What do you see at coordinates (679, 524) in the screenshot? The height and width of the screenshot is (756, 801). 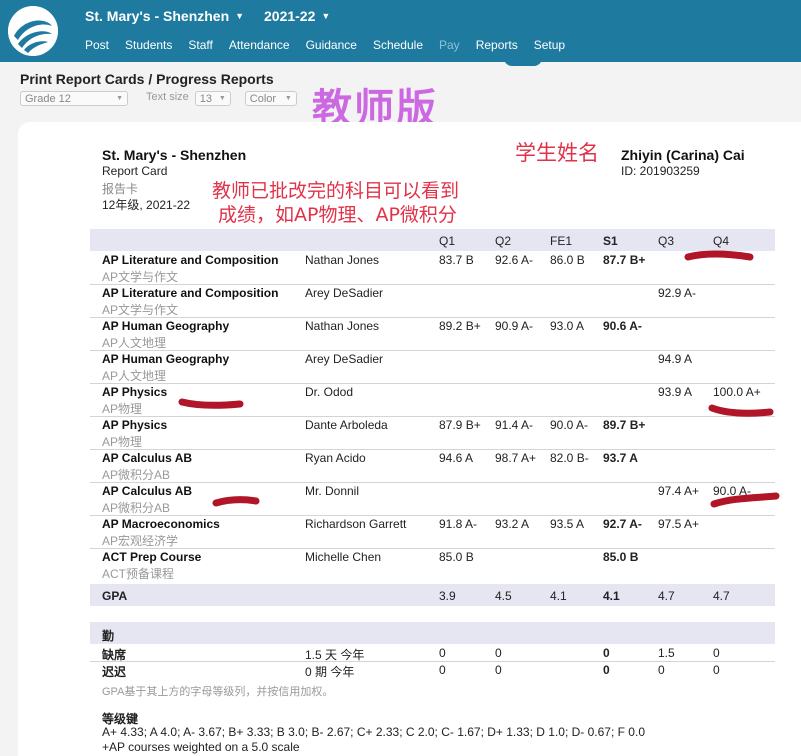 I see `grade-q3: 97.5 A+` at bounding box center [679, 524].